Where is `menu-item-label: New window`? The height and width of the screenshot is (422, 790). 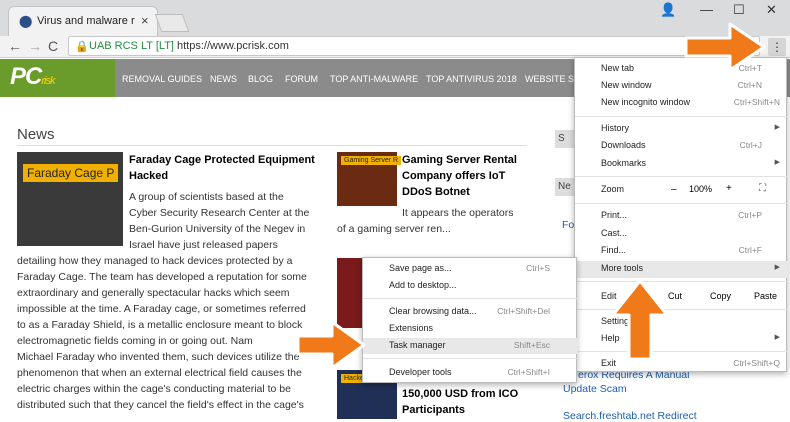
menu-item-label: New window is located at coordinates (626, 85).